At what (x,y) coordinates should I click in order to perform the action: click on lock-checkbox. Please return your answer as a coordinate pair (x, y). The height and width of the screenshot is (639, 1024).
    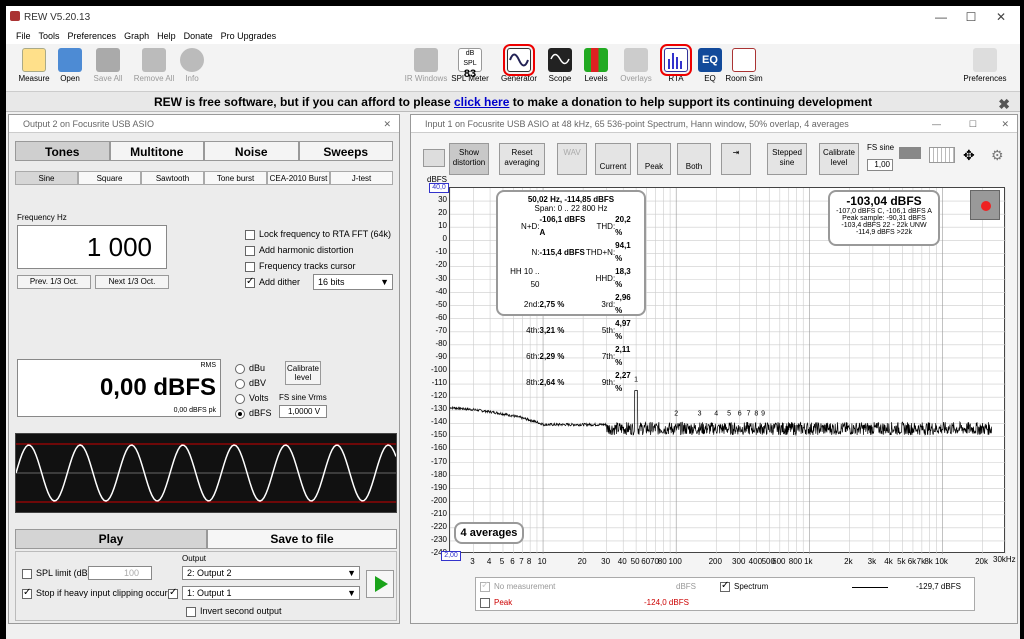
    Looking at the image, I should click on (250, 234).